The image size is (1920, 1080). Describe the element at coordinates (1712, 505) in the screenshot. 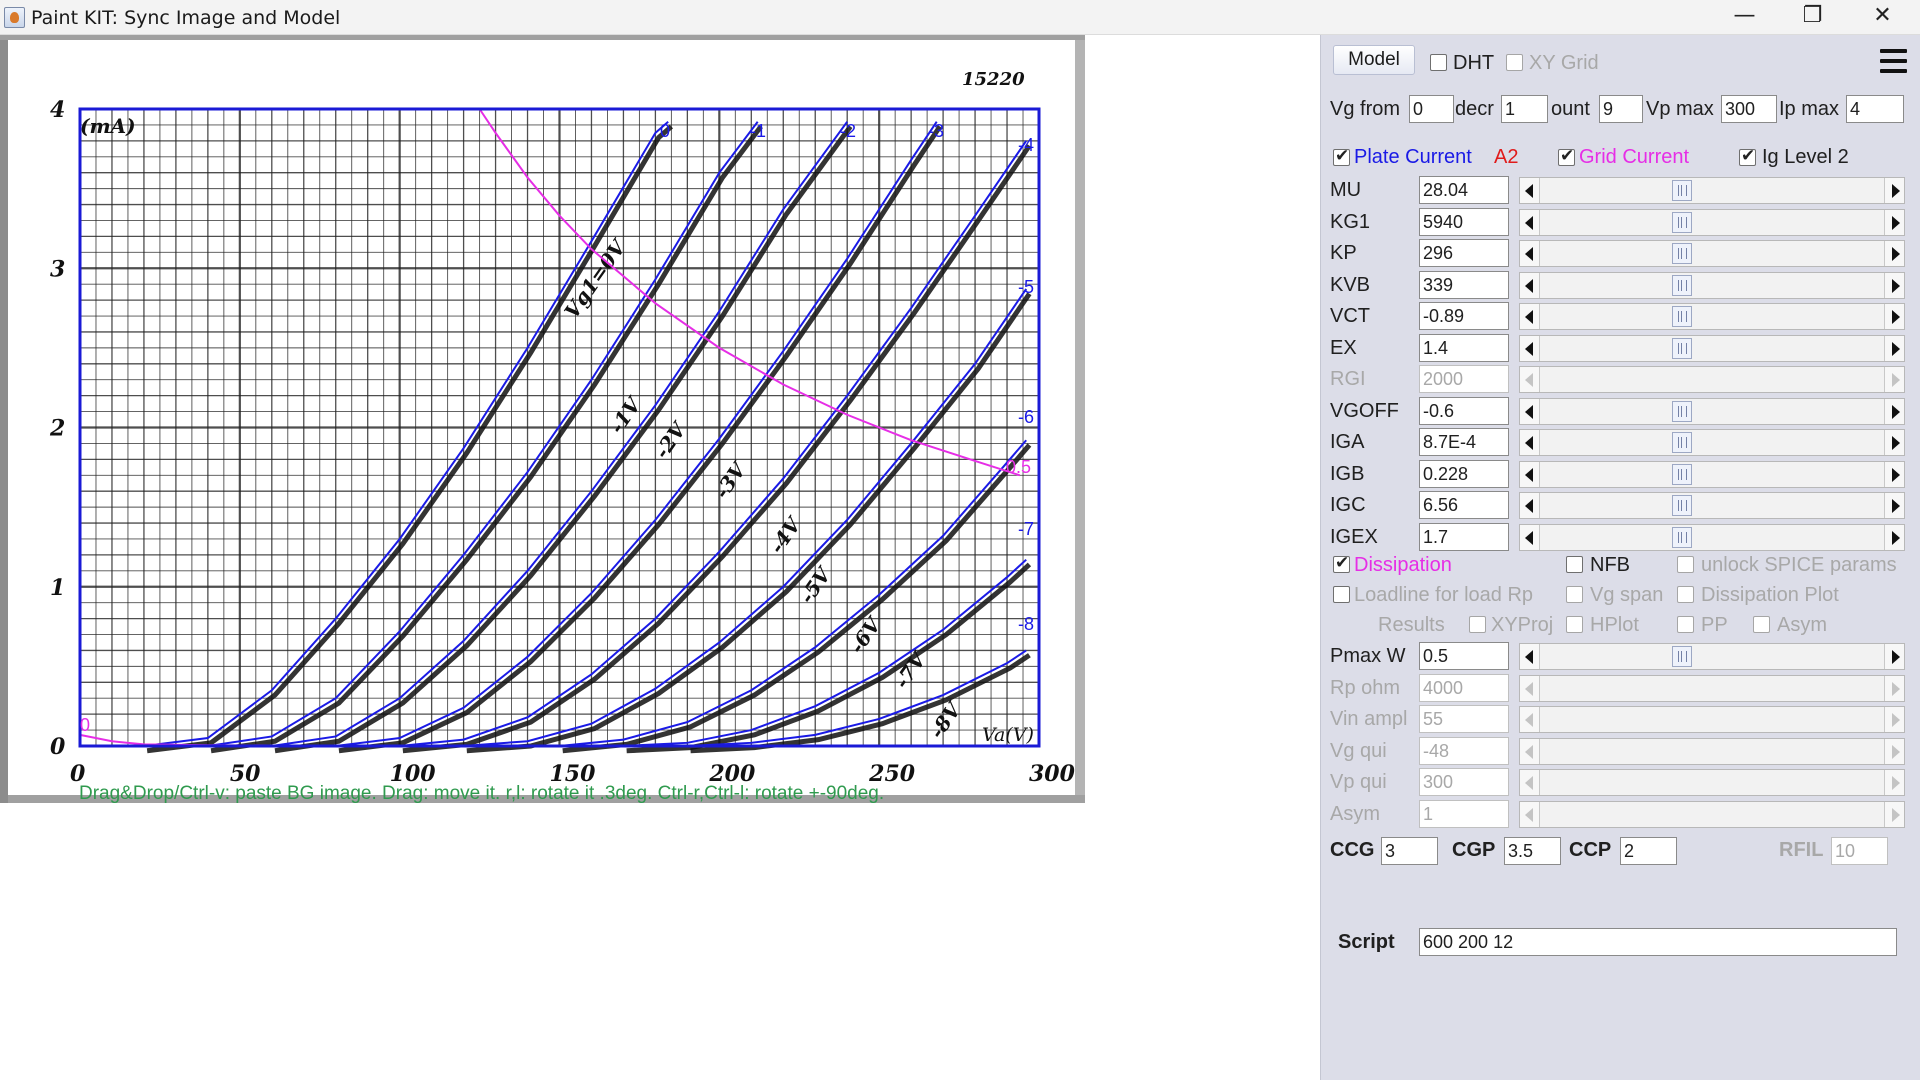

I see `param-slider-igc` at that location.